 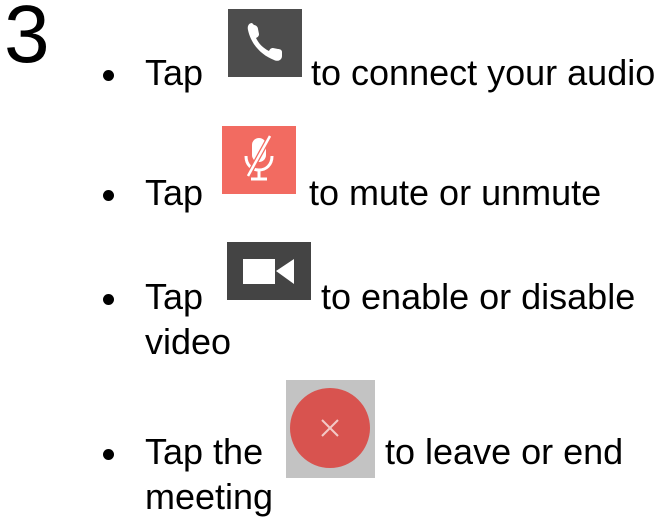 What do you see at coordinates (174, 72) in the screenshot?
I see `item-1-before: Tap` at bounding box center [174, 72].